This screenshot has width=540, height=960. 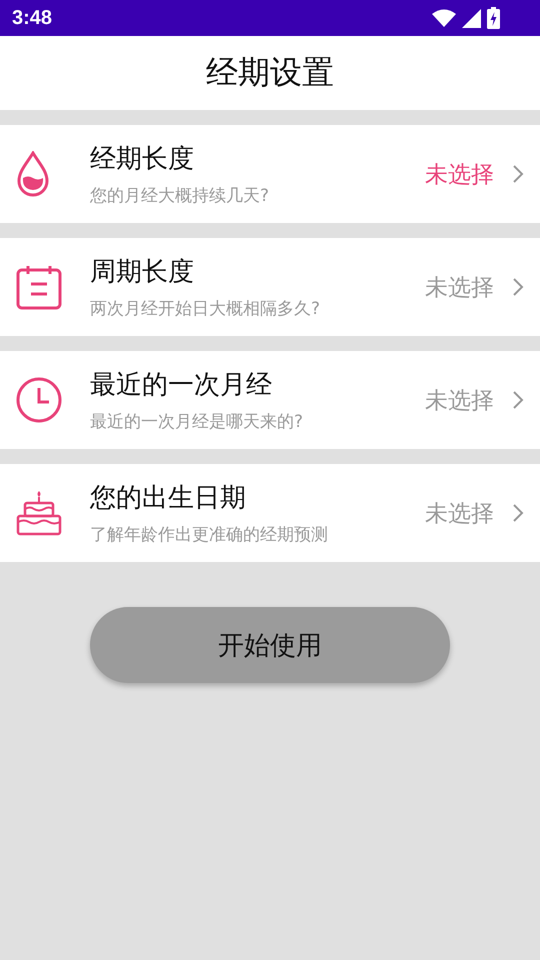 I want to click on setting-title: 您的出生日期, so click(x=168, y=498).